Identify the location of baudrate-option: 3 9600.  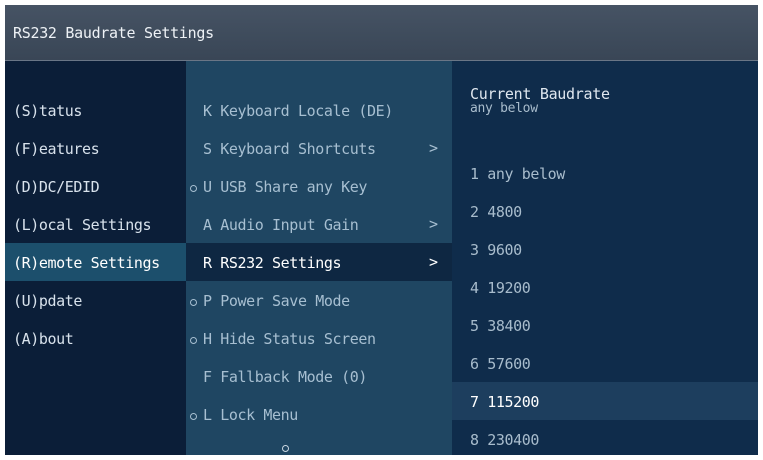
(605, 249).